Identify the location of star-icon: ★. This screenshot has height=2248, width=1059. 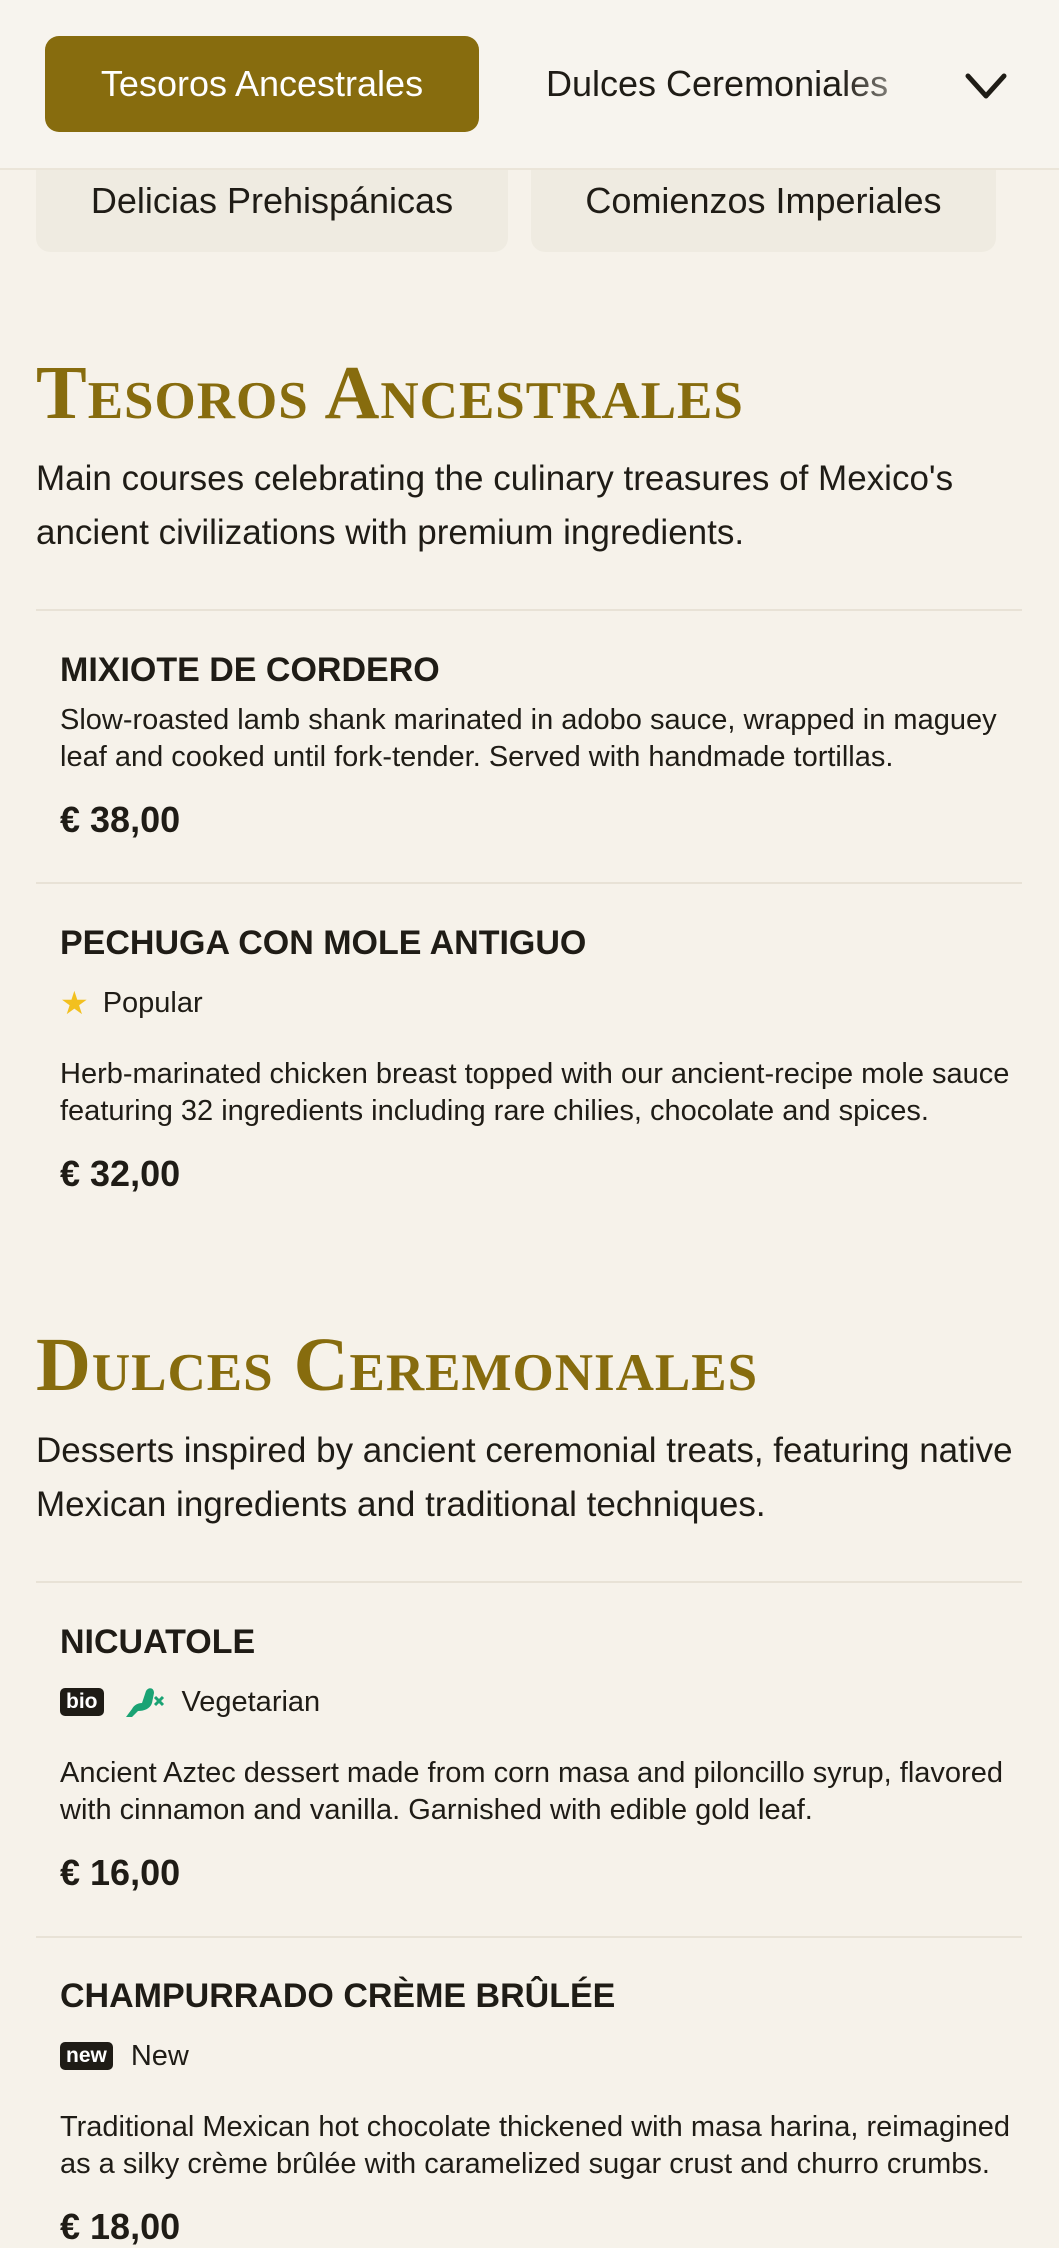
(74, 1003).